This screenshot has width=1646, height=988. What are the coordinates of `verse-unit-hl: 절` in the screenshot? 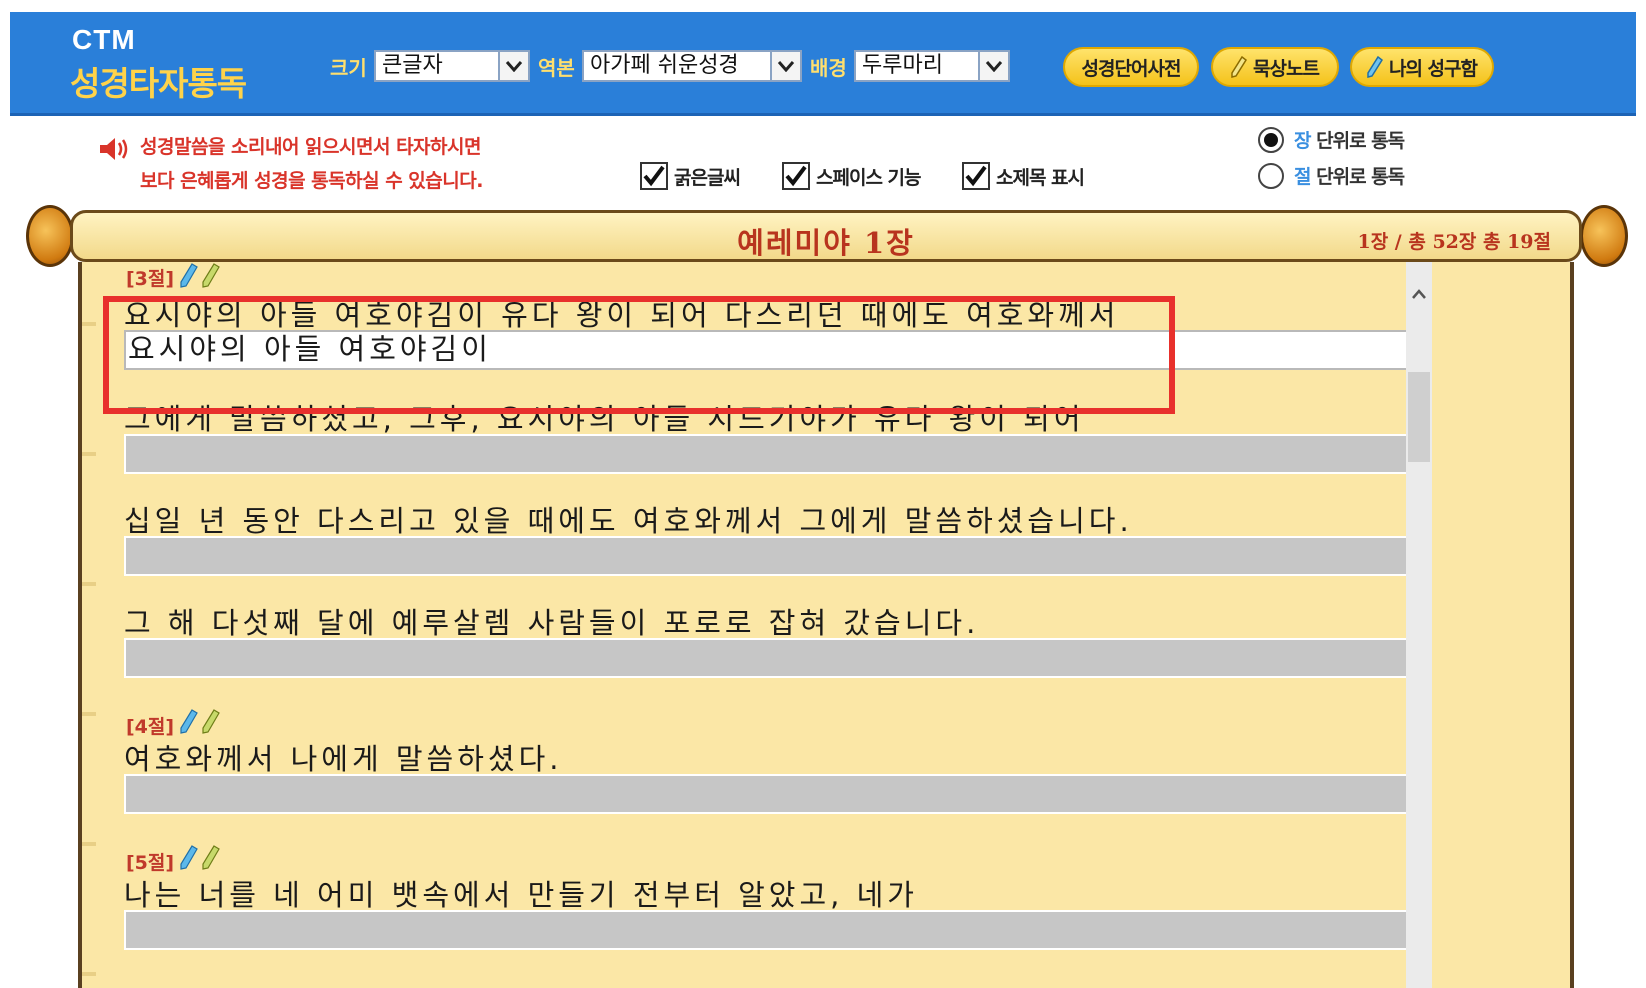 It's located at (1303, 177).